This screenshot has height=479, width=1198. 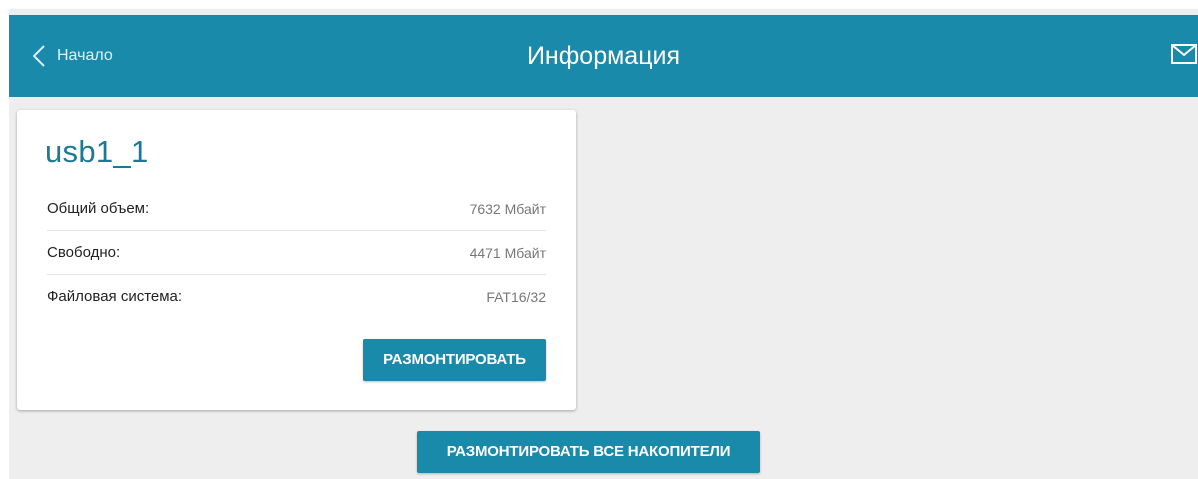 What do you see at coordinates (39, 56) in the screenshot?
I see `chevron-left-icon` at bounding box center [39, 56].